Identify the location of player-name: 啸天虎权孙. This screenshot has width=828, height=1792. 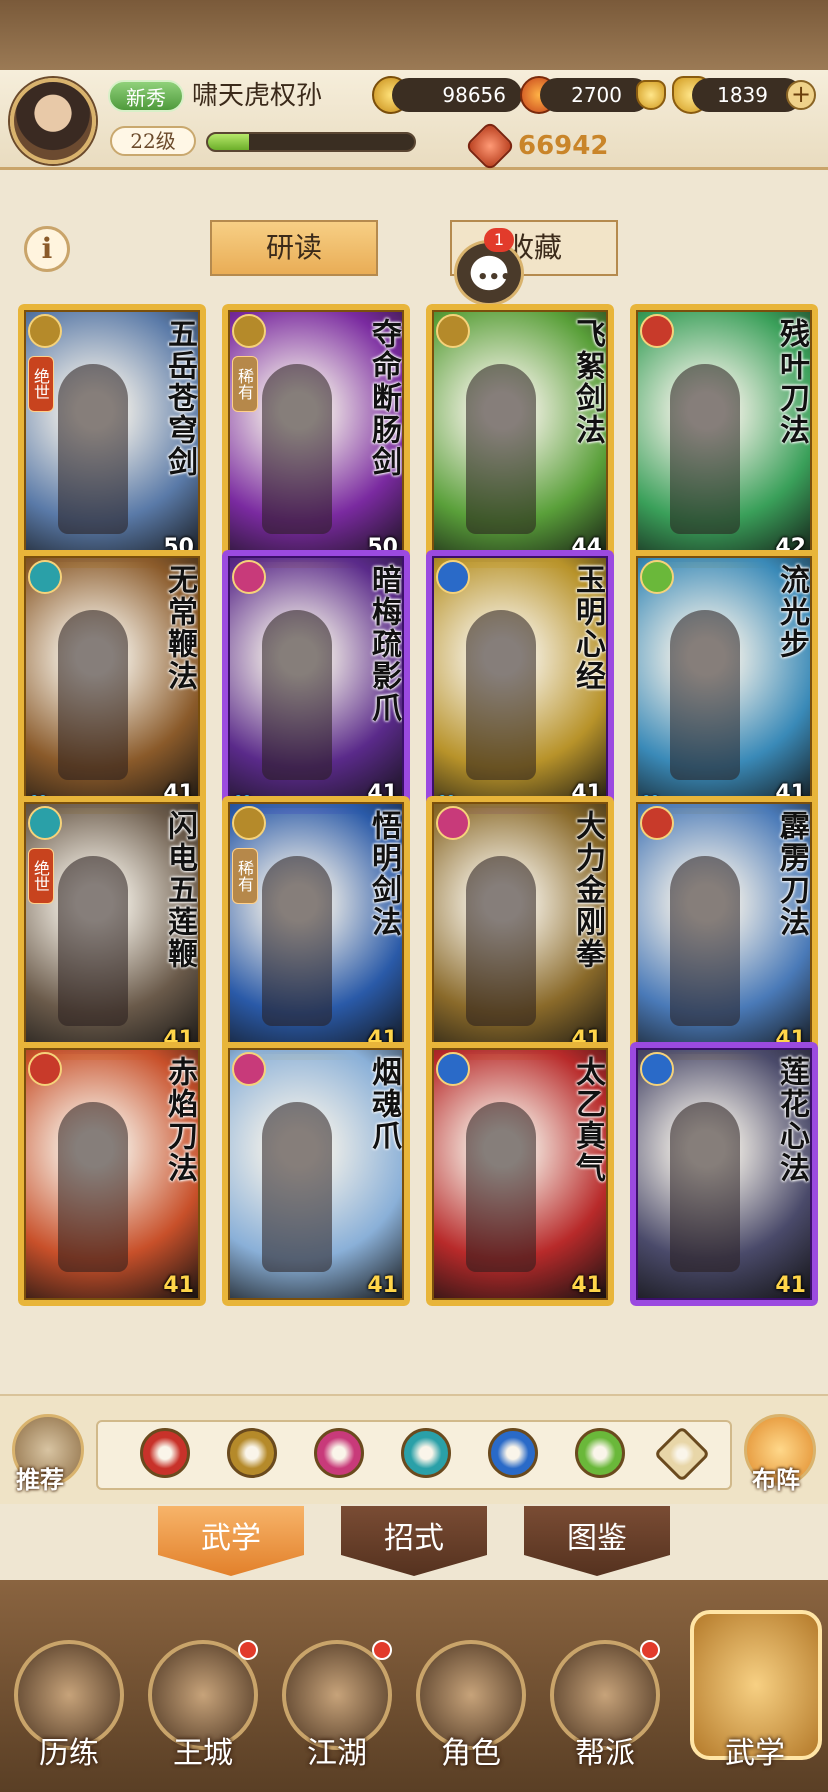
(257, 96).